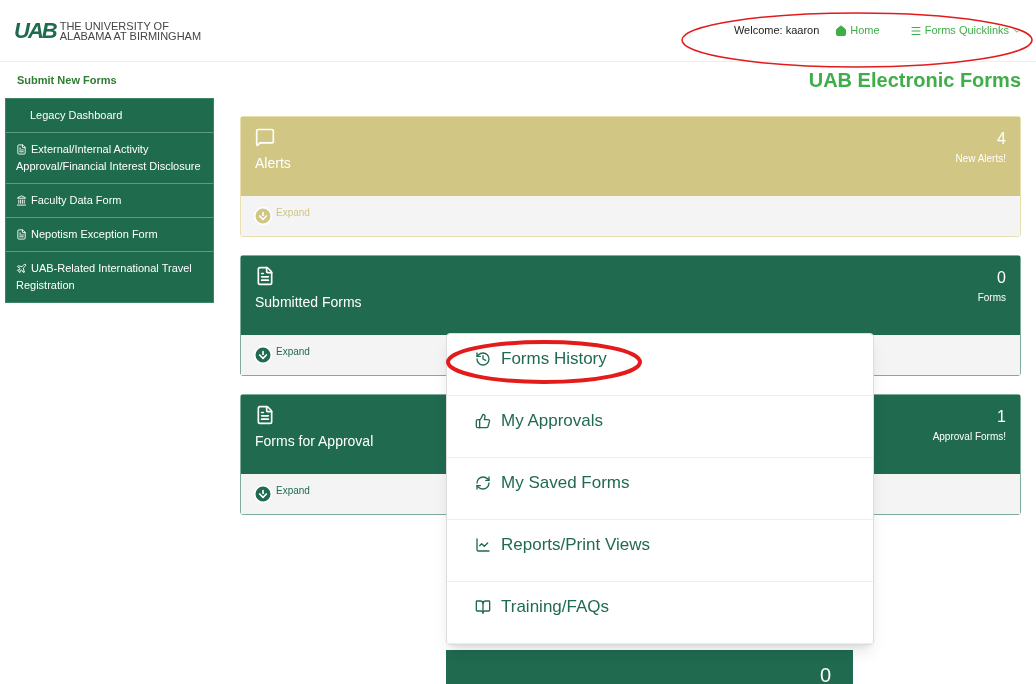  Describe the element at coordinates (660, 551) in the screenshot. I see `dropdown-item: Reports/Print Views` at that location.